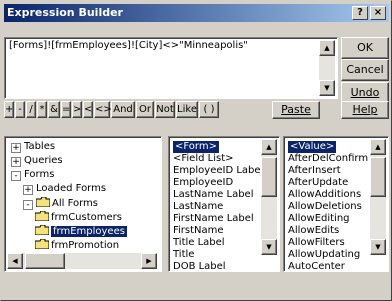 The height and width of the screenshot is (301, 392). I want to click on operator-button: Or, so click(145, 109).